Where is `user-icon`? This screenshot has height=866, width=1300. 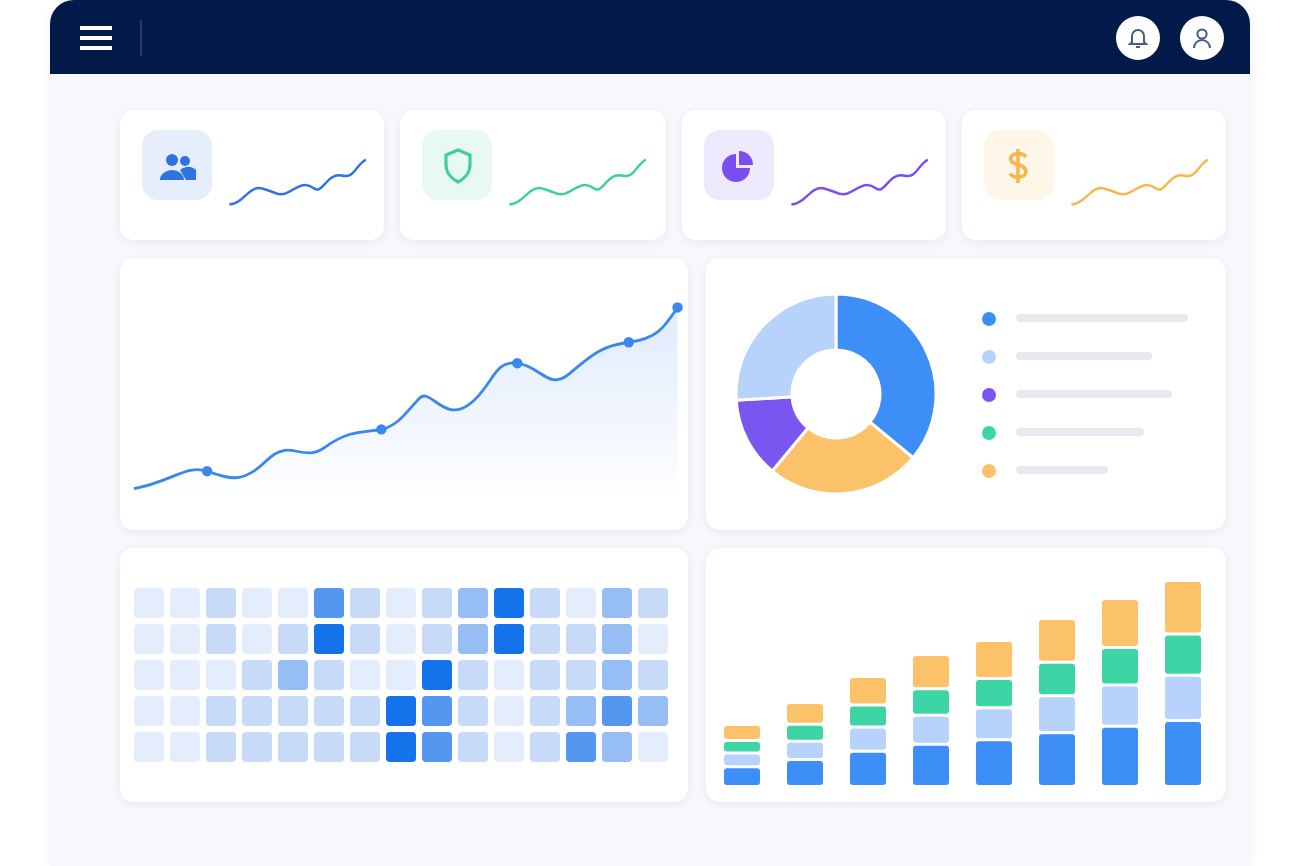 user-icon is located at coordinates (1202, 37).